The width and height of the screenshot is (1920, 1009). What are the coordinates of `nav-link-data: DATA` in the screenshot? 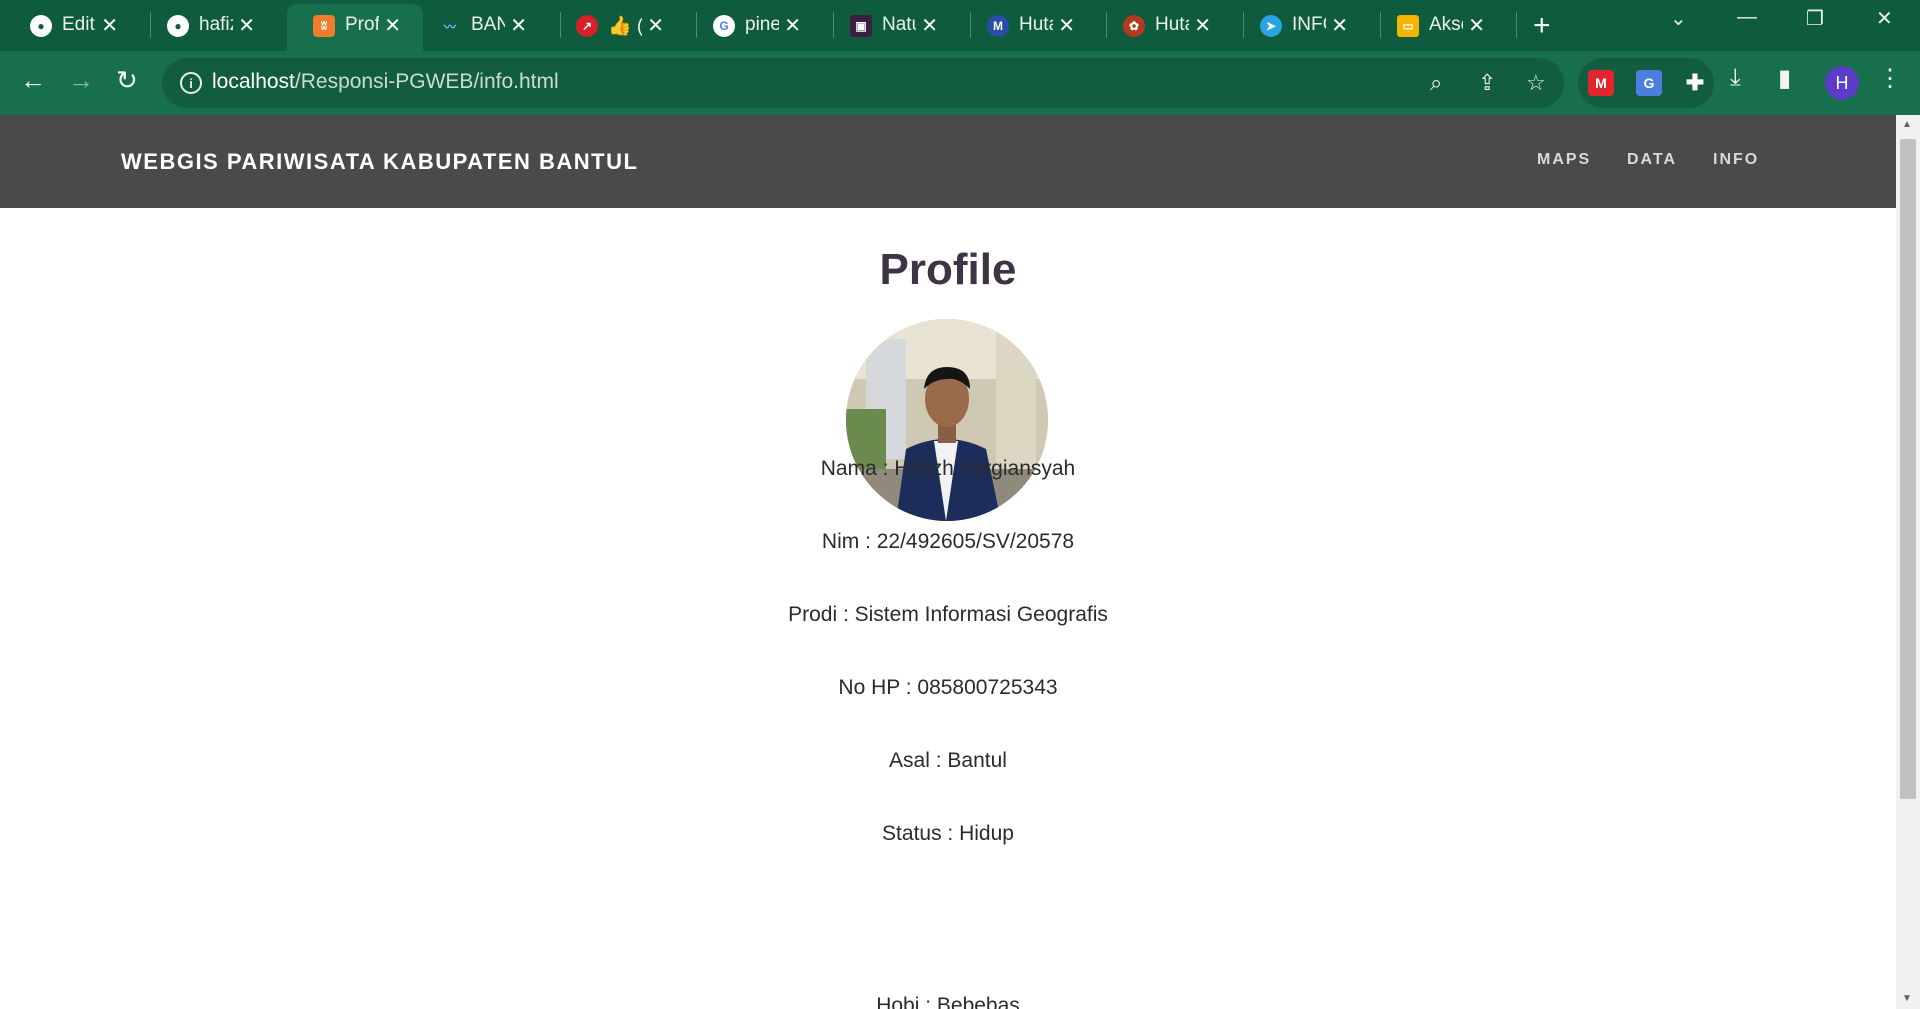 It's located at (1652, 160).